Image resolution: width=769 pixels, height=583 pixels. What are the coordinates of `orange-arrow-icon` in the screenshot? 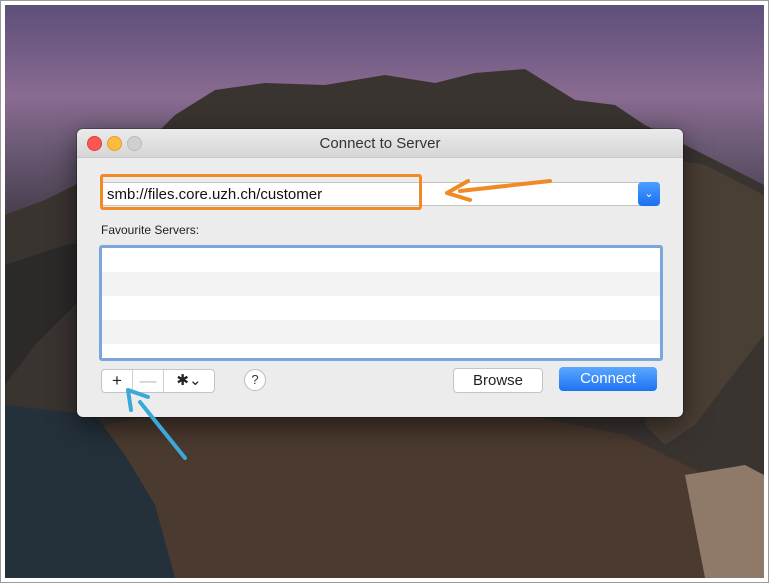 It's located at (498, 190).